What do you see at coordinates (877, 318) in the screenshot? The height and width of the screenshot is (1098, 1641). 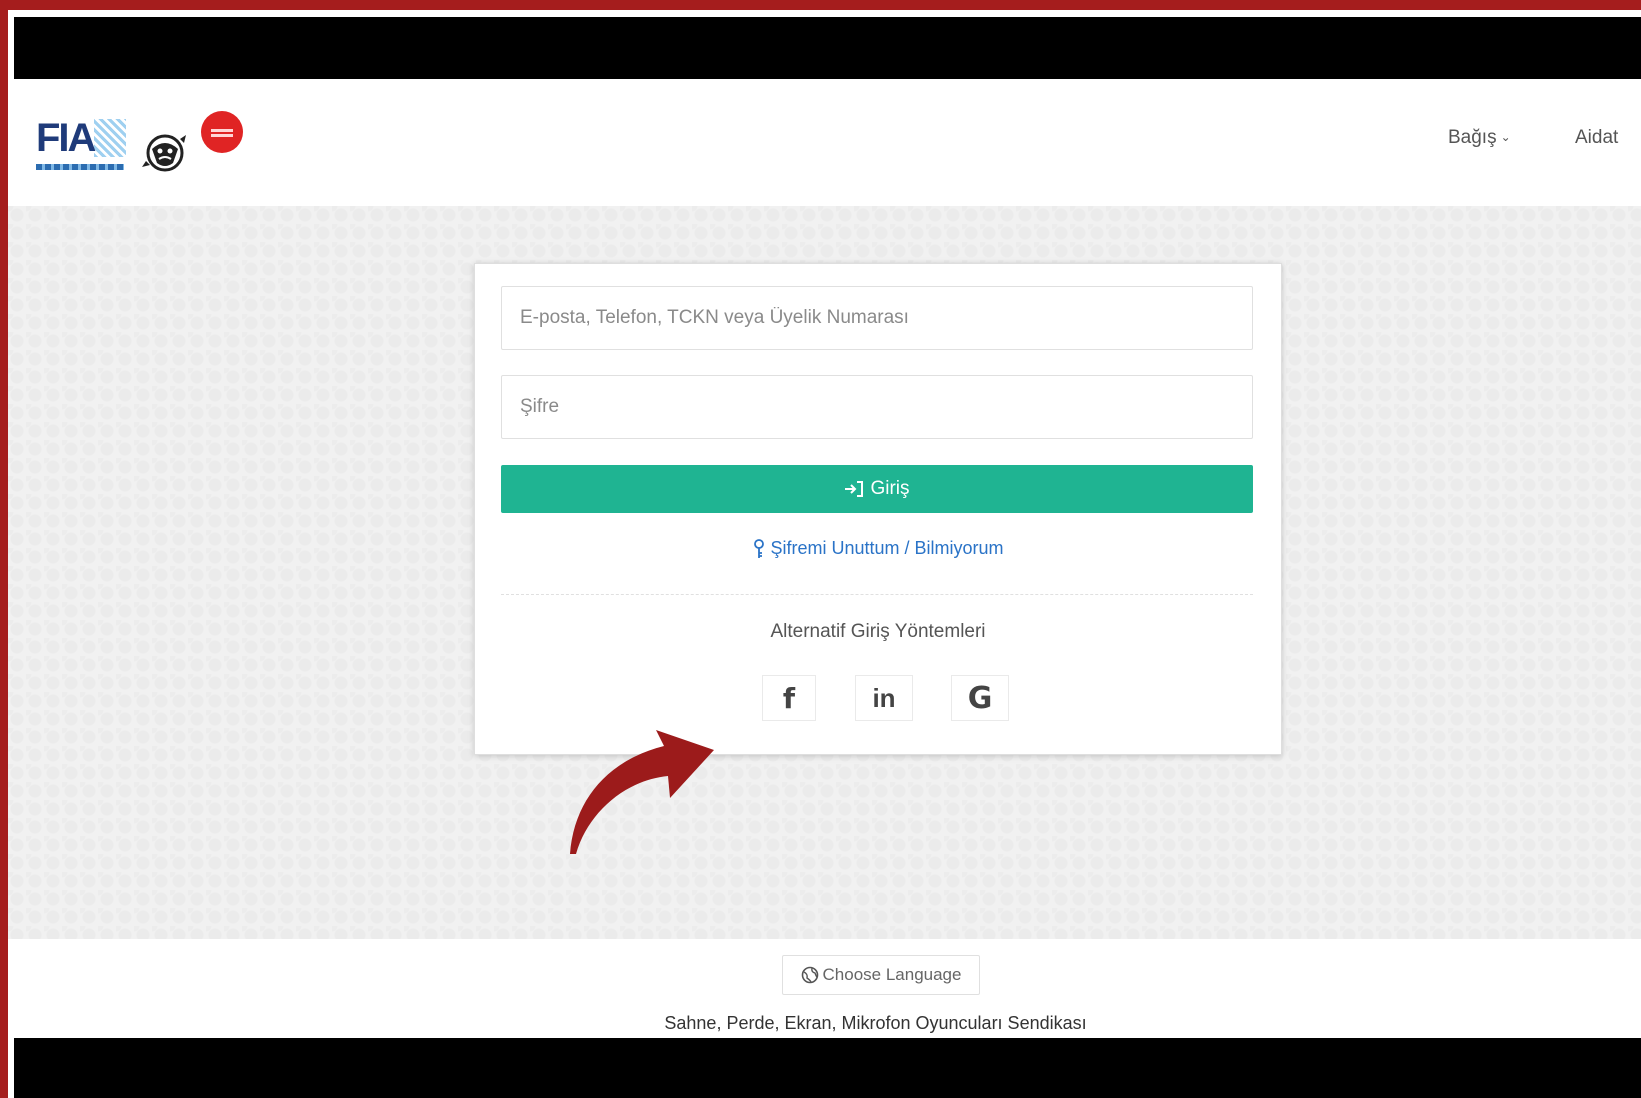 I see `email-input` at bounding box center [877, 318].